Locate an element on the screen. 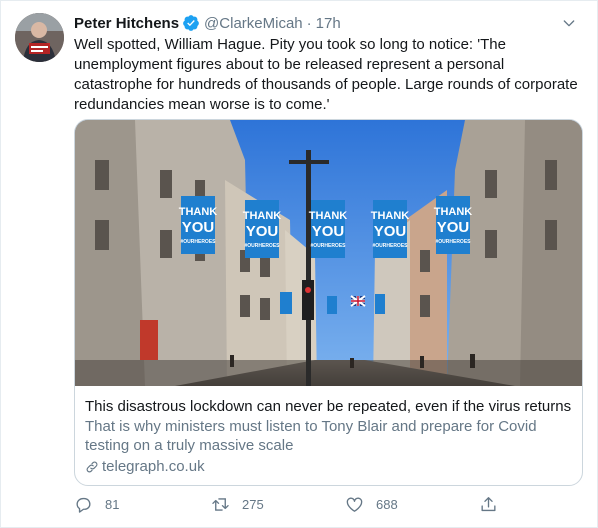 Image resolution: width=598 pixels, height=528 pixels. avatar is located at coordinates (39, 37).